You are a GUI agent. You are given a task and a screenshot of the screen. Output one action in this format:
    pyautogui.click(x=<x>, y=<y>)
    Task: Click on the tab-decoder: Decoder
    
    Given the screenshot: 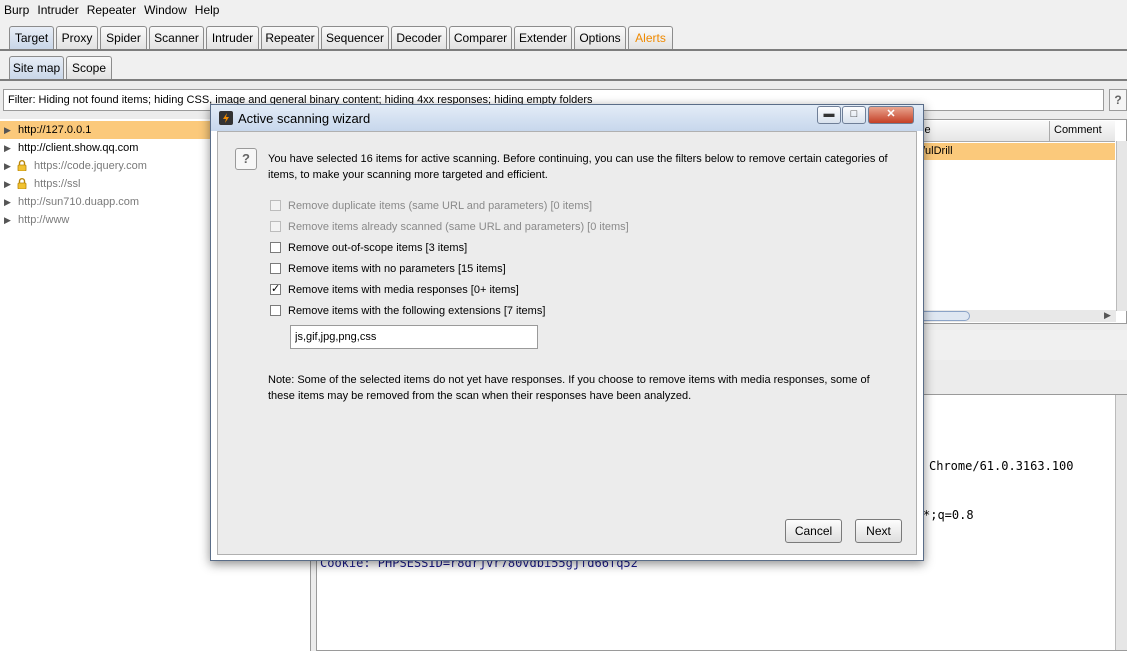 What is the action you would take?
    pyautogui.click(x=419, y=37)
    